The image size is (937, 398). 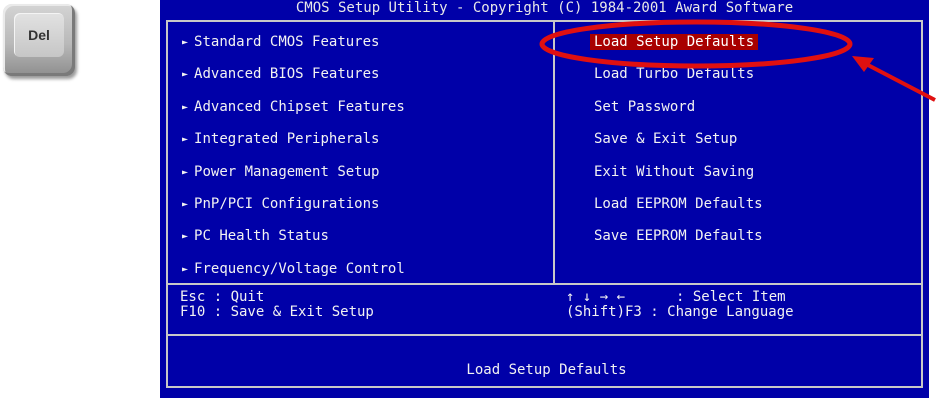 I want to click on del-key-icon: Del, so click(x=39, y=40).